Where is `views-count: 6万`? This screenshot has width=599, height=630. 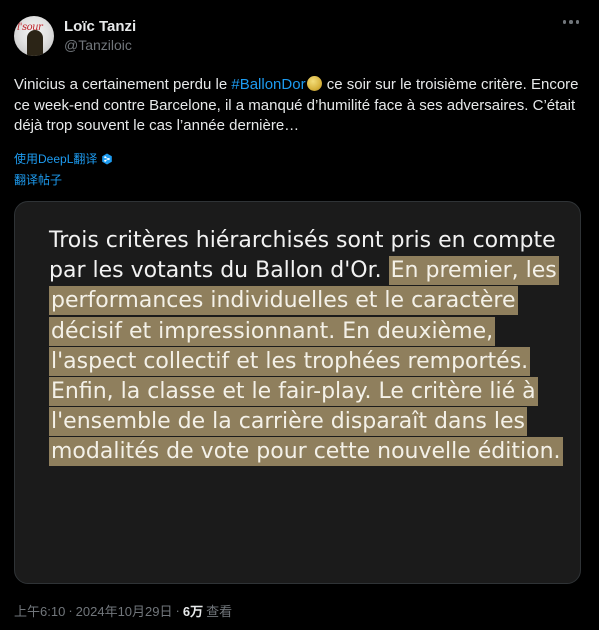 views-count: 6万 is located at coordinates (193, 611).